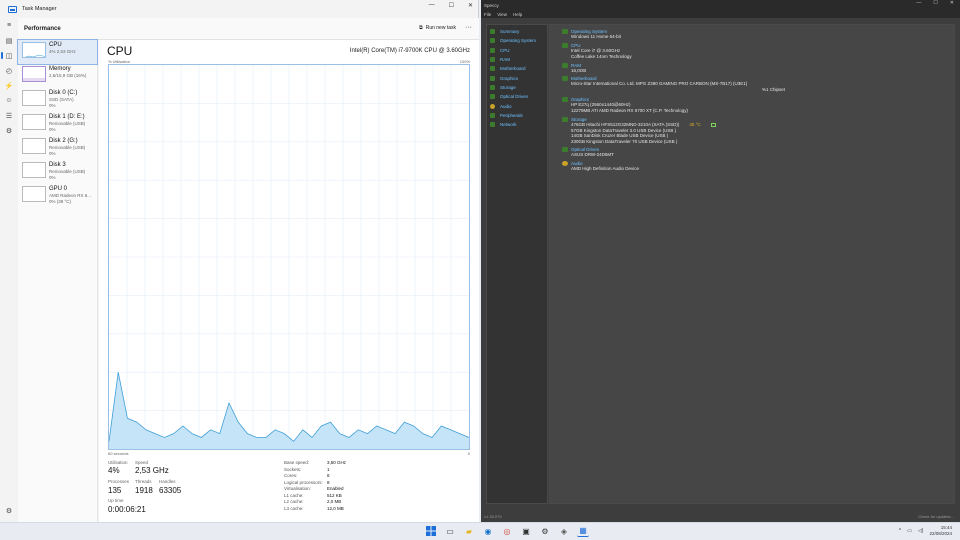  What do you see at coordinates (591, 34) in the screenshot?
I see `section-os: Operating System Windows 11 Home 64-bit` at bounding box center [591, 34].